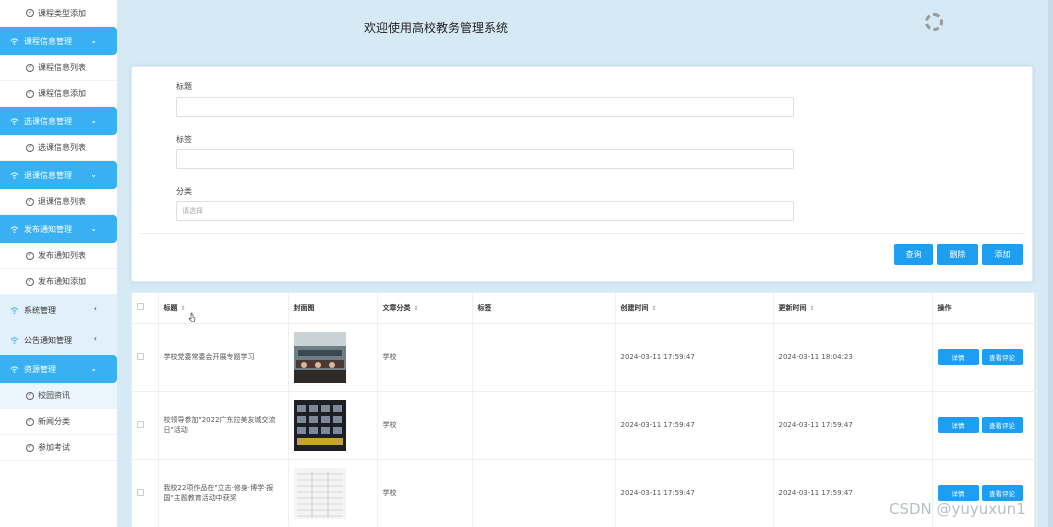 This screenshot has width=1053, height=527. I want to click on created-cell: 2024-03-11 17:59:47, so click(694, 357).